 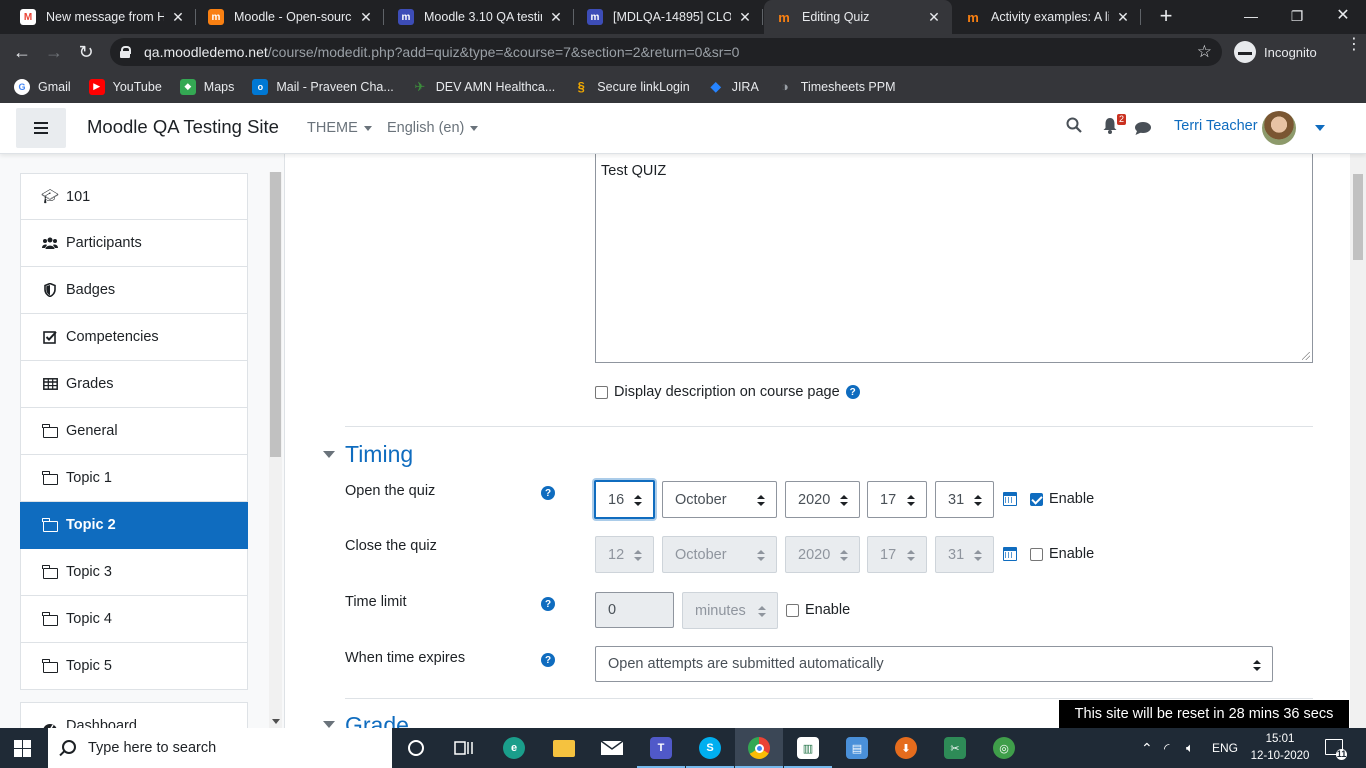 I want to click on taskbar-clock: 15:01 12-10-2020, so click(x=1280, y=748).